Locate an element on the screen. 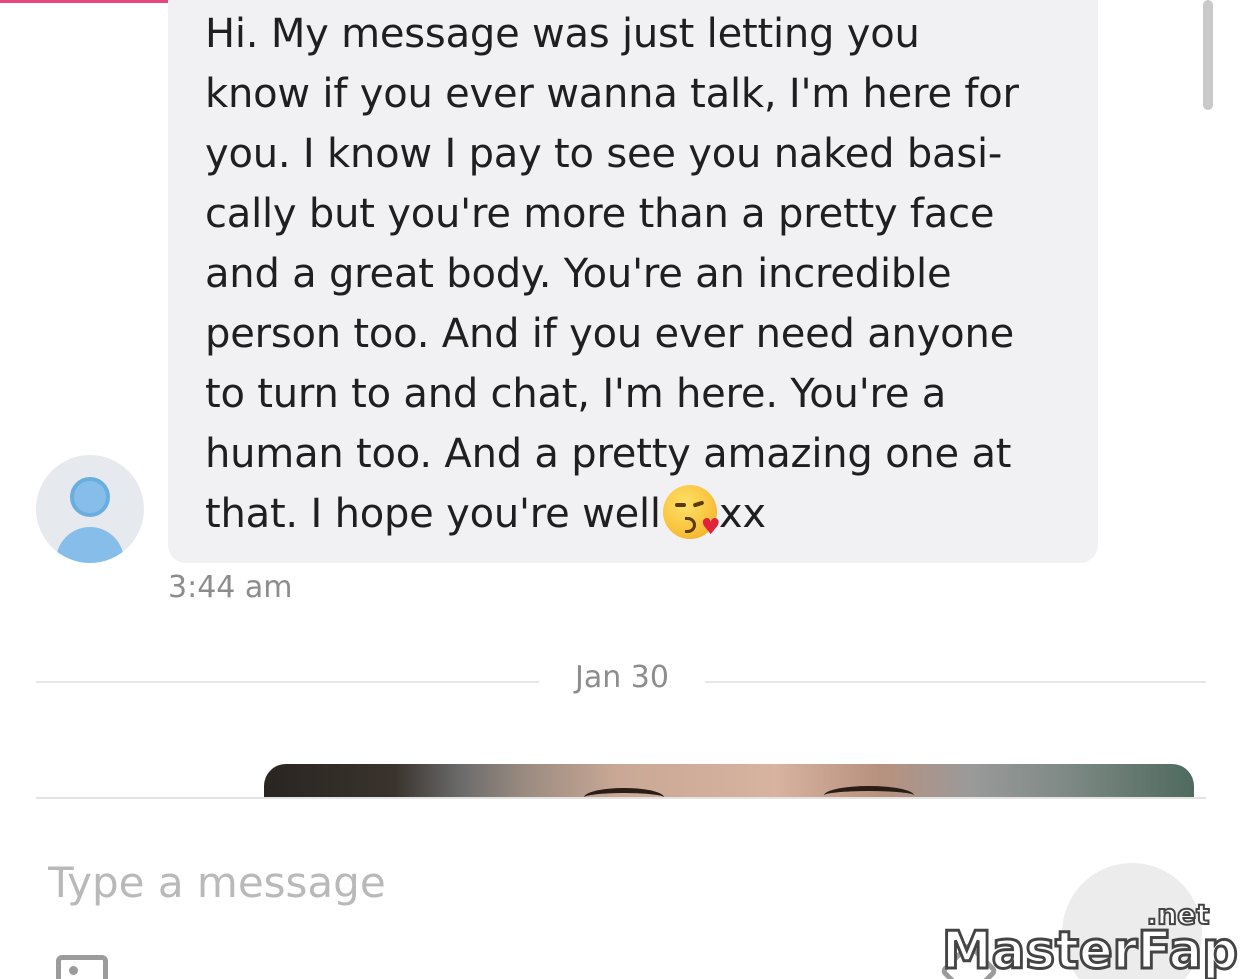 This screenshot has width=1242, height=979. top-accent-bar is located at coordinates (93, 1).